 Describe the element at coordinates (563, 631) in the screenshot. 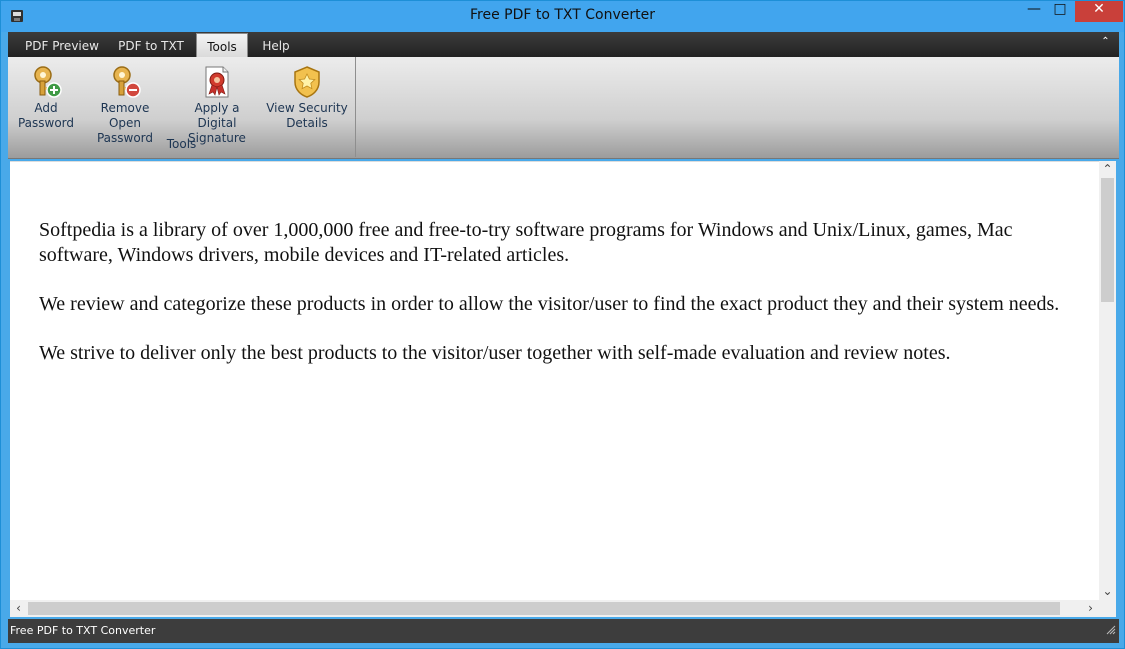

I see `status-bar: Free PDF to TXT Converter` at that location.